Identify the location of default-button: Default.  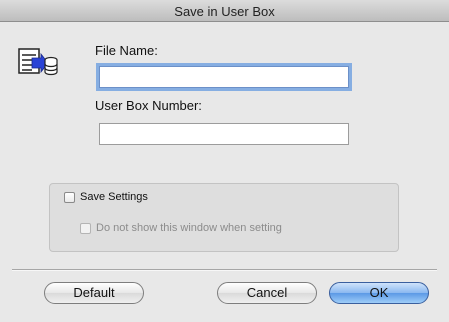
(94, 293).